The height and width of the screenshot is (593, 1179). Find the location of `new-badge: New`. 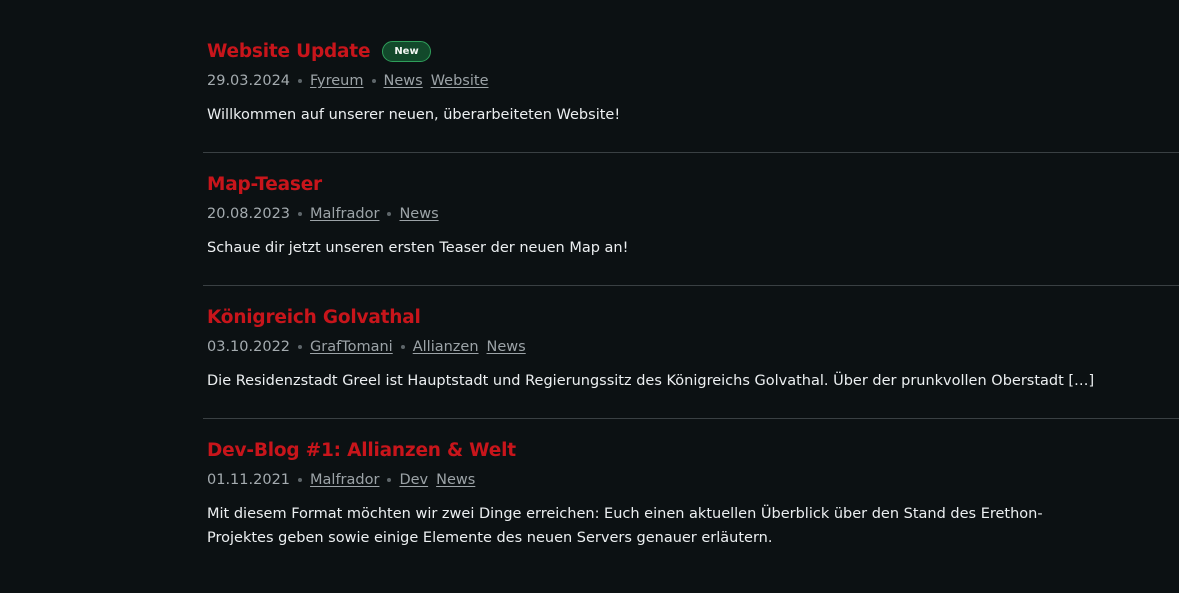

new-badge: New is located at coordinates (406, 51).